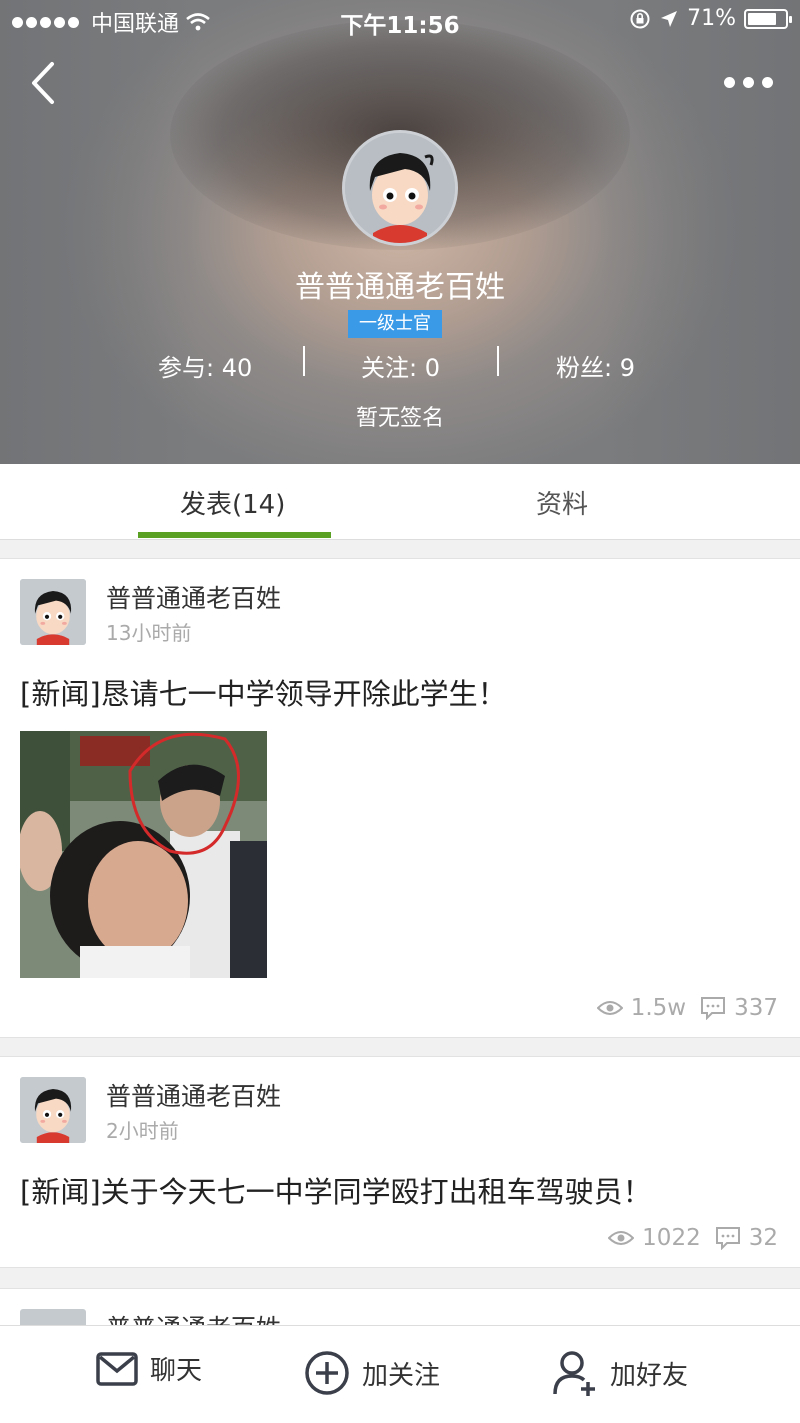  Describe the element at coordinates (640, 18) in the screenshot. I see `rotation-lock-icon` at that location.